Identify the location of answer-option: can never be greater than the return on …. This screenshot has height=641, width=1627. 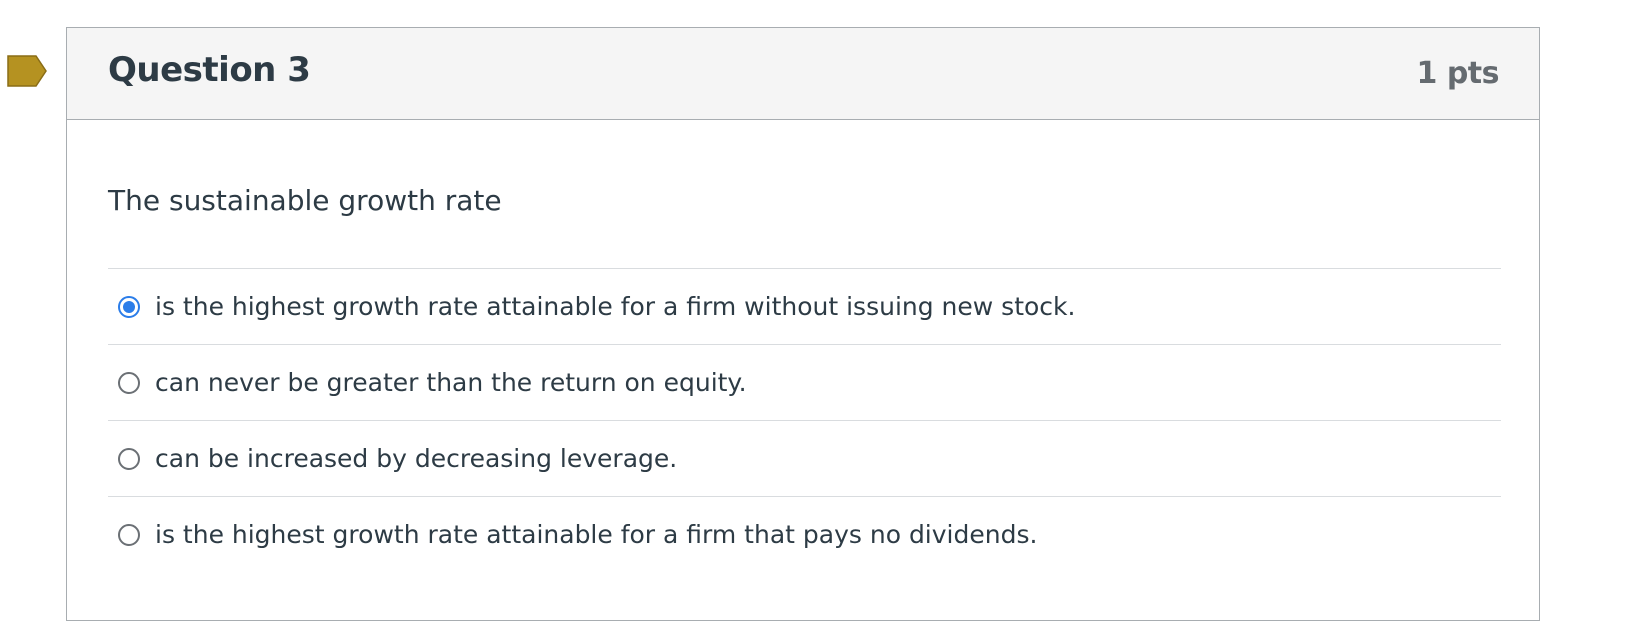
(804, 382).